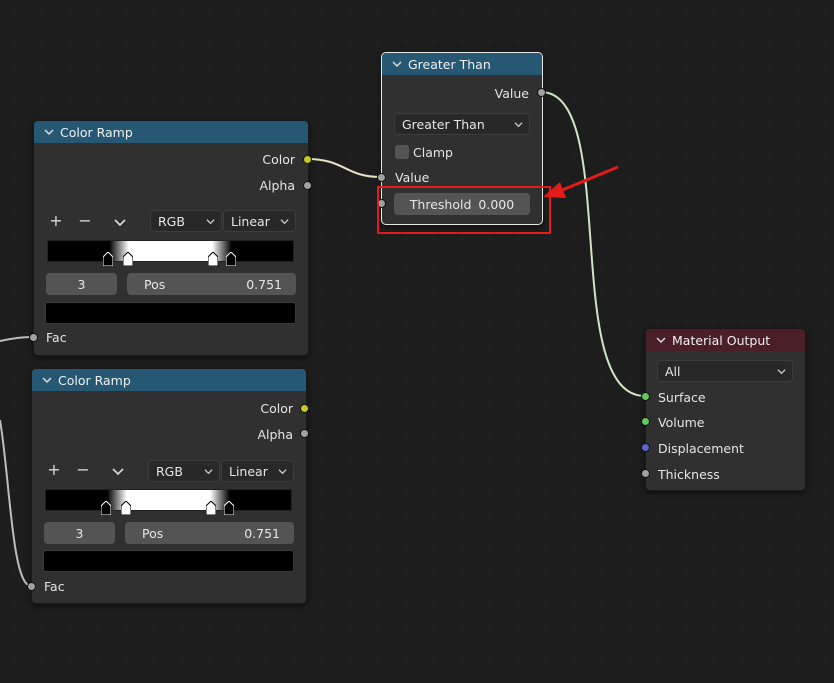  I want to click on target-dropdown: All, so click(725, 371).